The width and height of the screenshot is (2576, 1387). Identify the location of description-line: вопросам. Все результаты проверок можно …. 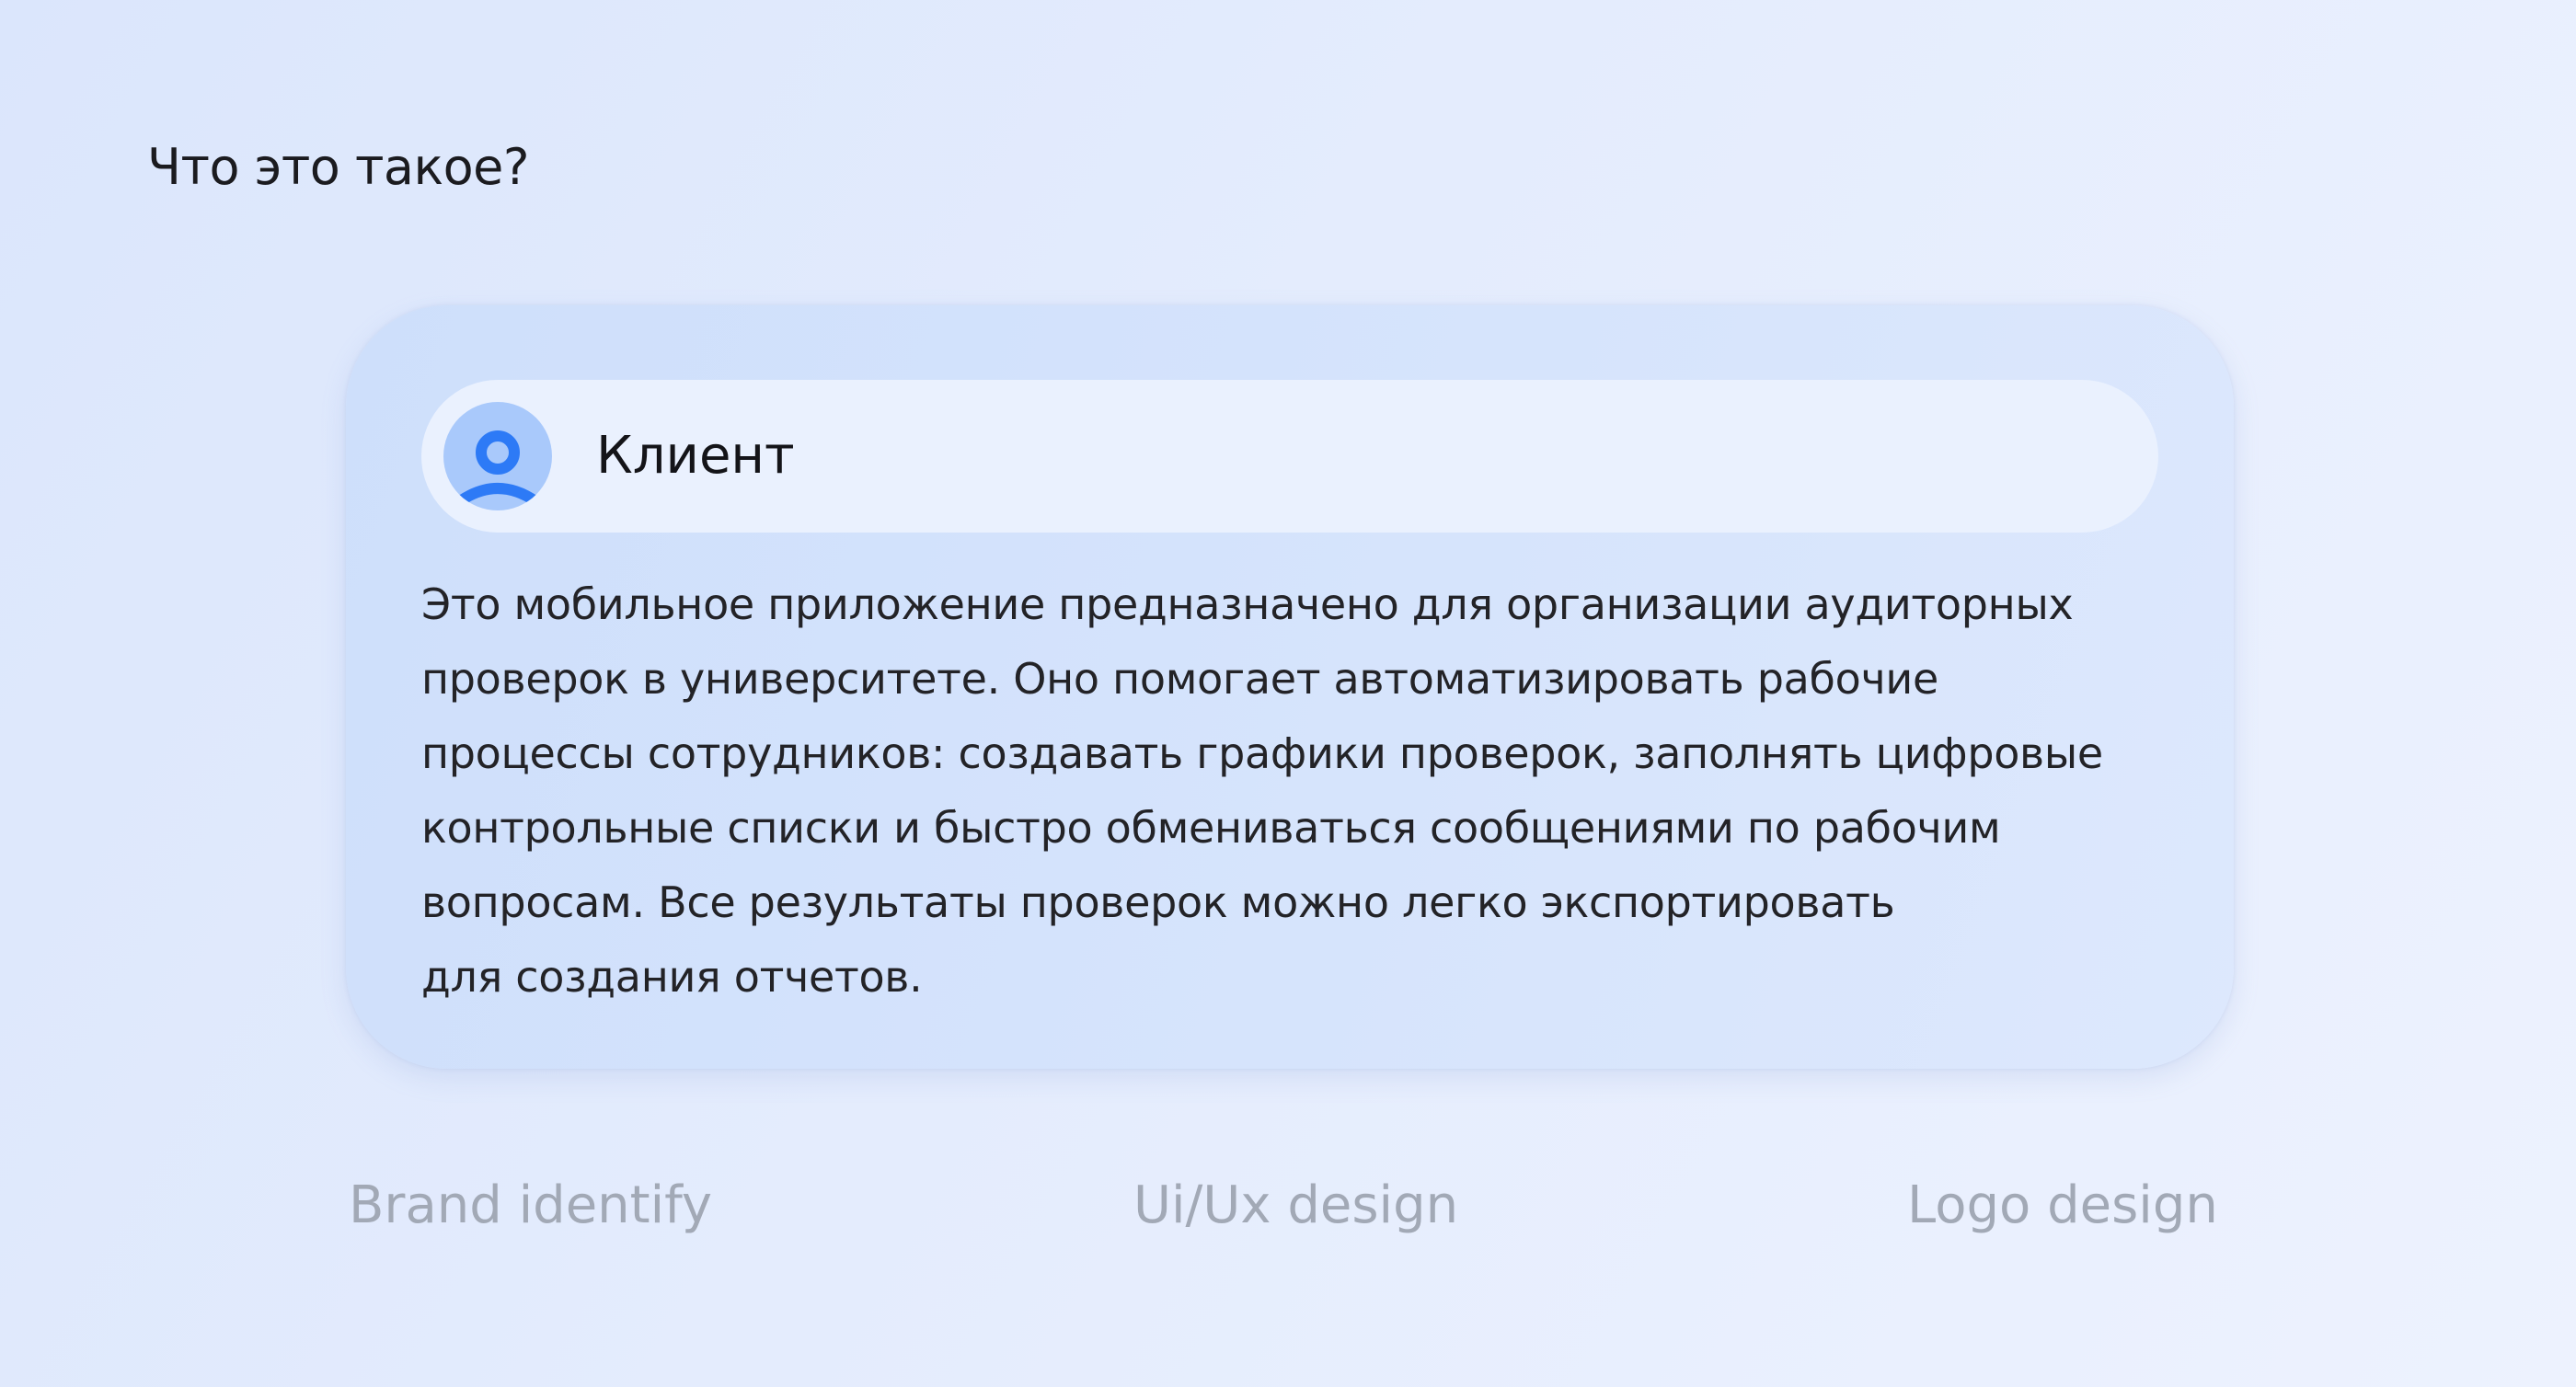
(1158, 902).